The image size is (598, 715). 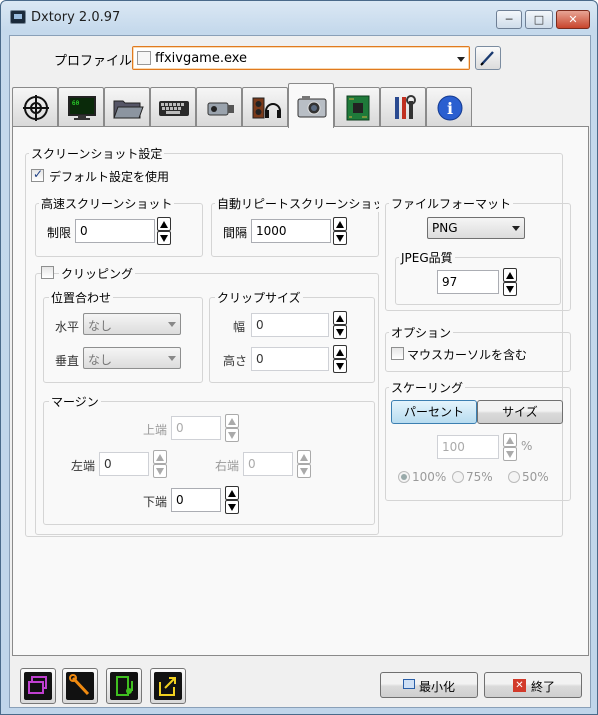 What do you see at coordinates (421, 332) in the screenshot?
I see `options-title: オプション` at bounding box center [421, 332].